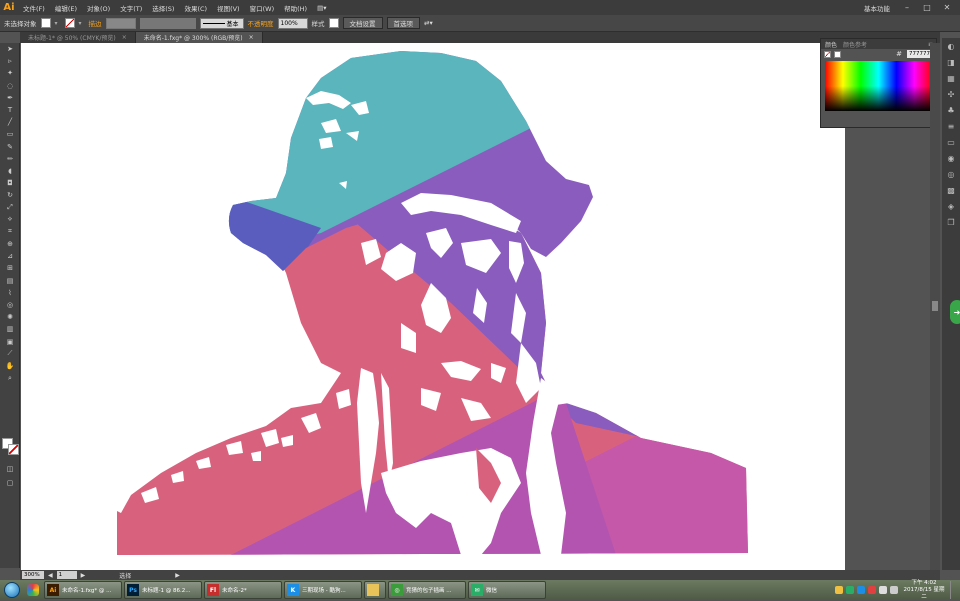  I want to click on network-icon, so click(883, 590).